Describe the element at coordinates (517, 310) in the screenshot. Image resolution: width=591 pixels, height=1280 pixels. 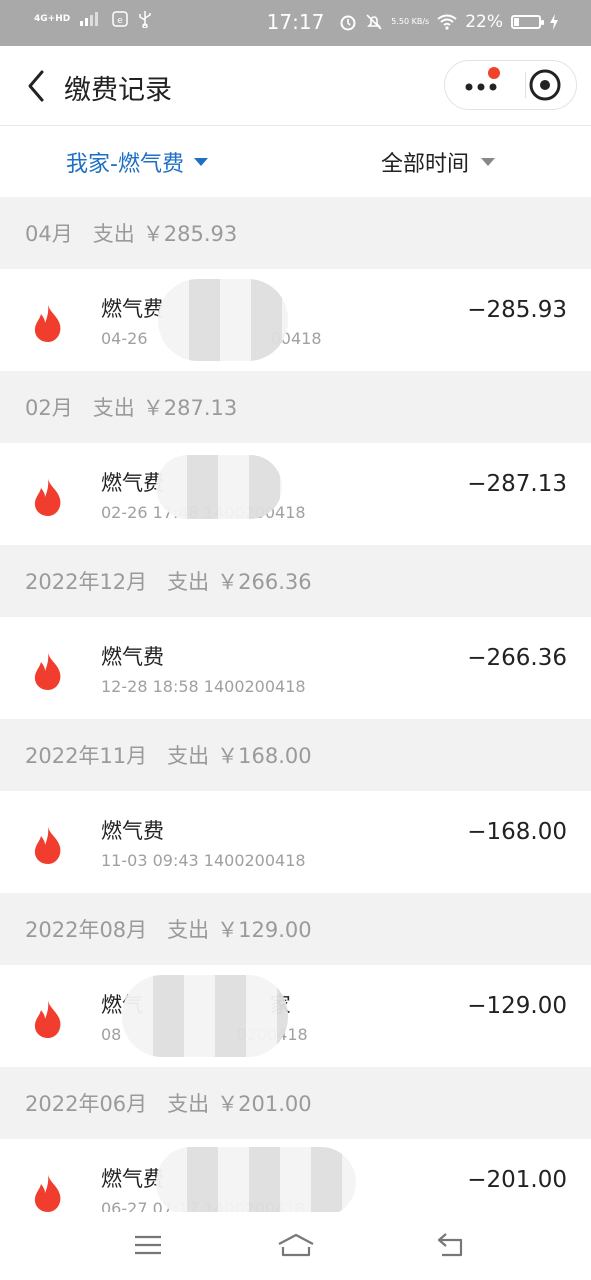
I see `record-amount: −285.93` at that location.